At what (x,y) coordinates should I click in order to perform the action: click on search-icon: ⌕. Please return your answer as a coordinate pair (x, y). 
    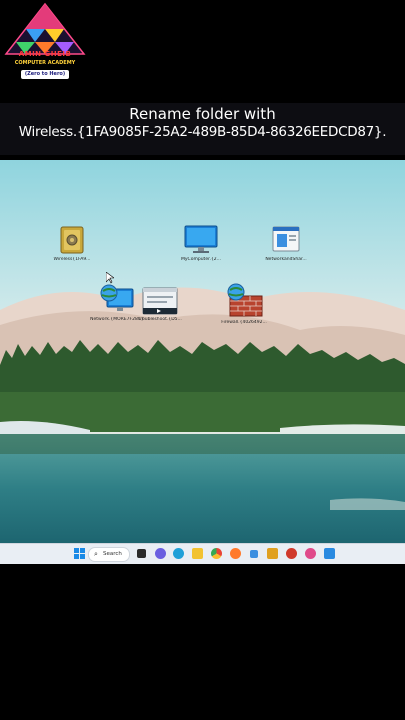
    Looking at the image, I should click on (96, 554).